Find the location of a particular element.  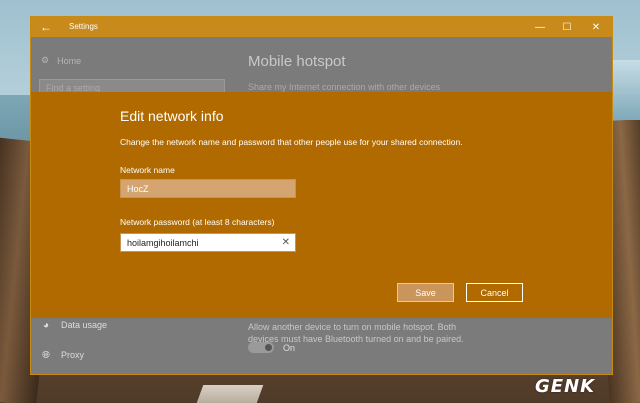

sidebar-item-label: Proxy is located at coordinates (73, 355).